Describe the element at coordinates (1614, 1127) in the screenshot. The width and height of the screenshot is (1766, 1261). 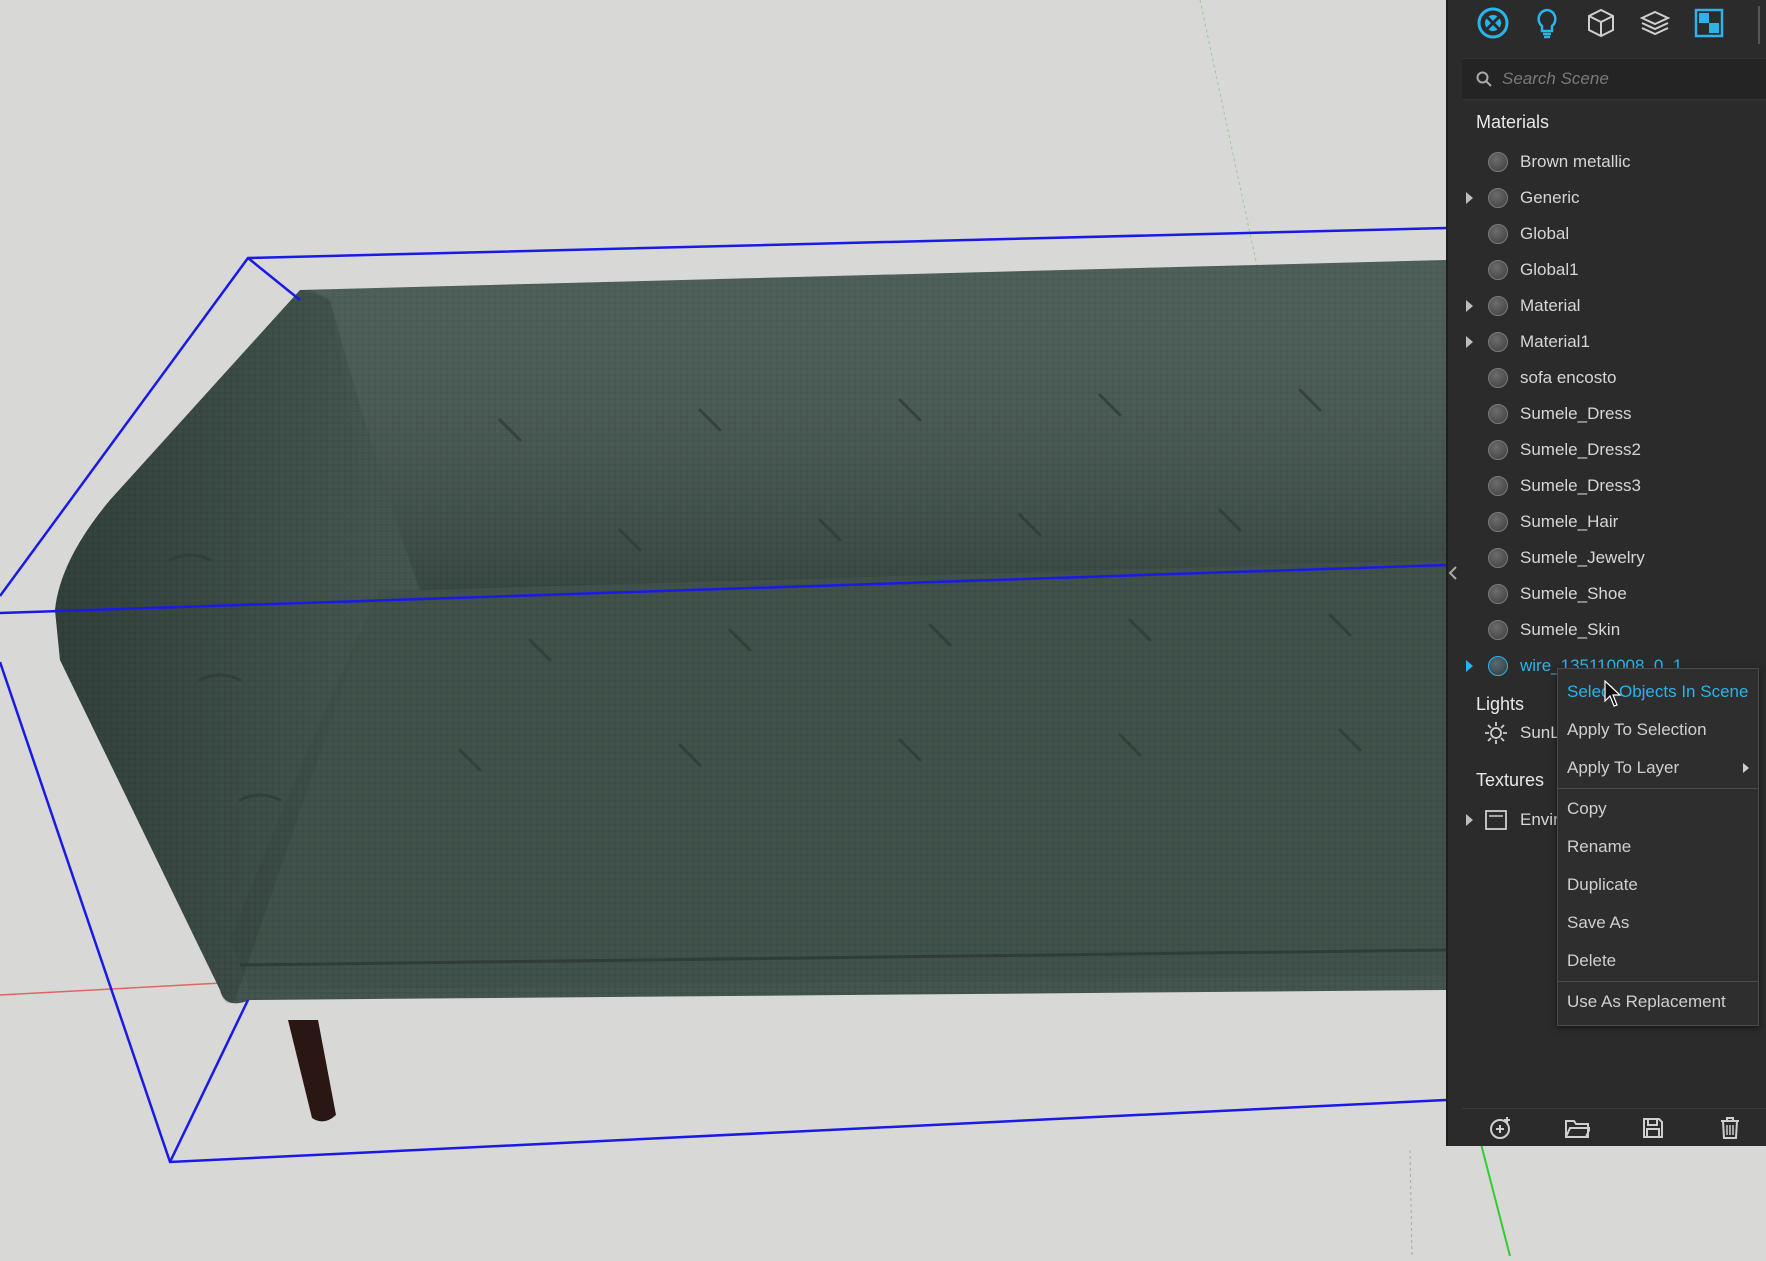
I see `panel-actions` at that location.